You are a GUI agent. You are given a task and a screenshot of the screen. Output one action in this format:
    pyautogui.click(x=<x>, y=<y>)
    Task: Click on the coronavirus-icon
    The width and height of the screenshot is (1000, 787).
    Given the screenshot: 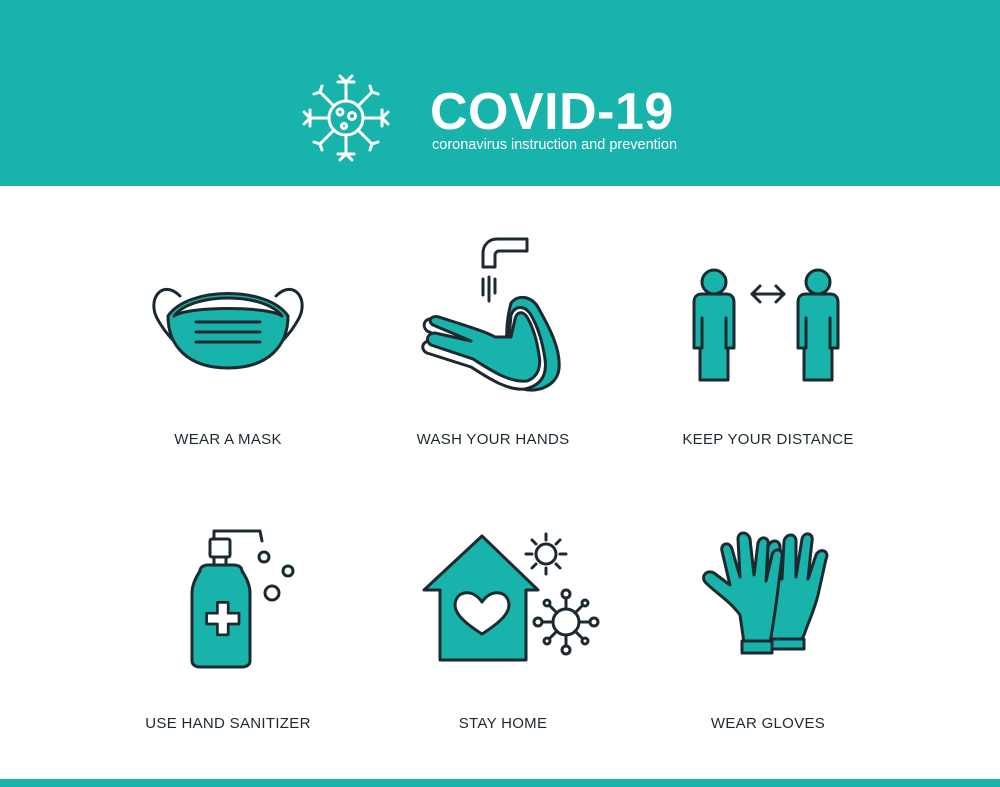 What is the action you would take?
    pyautogui.click(x=346, y=118)
    